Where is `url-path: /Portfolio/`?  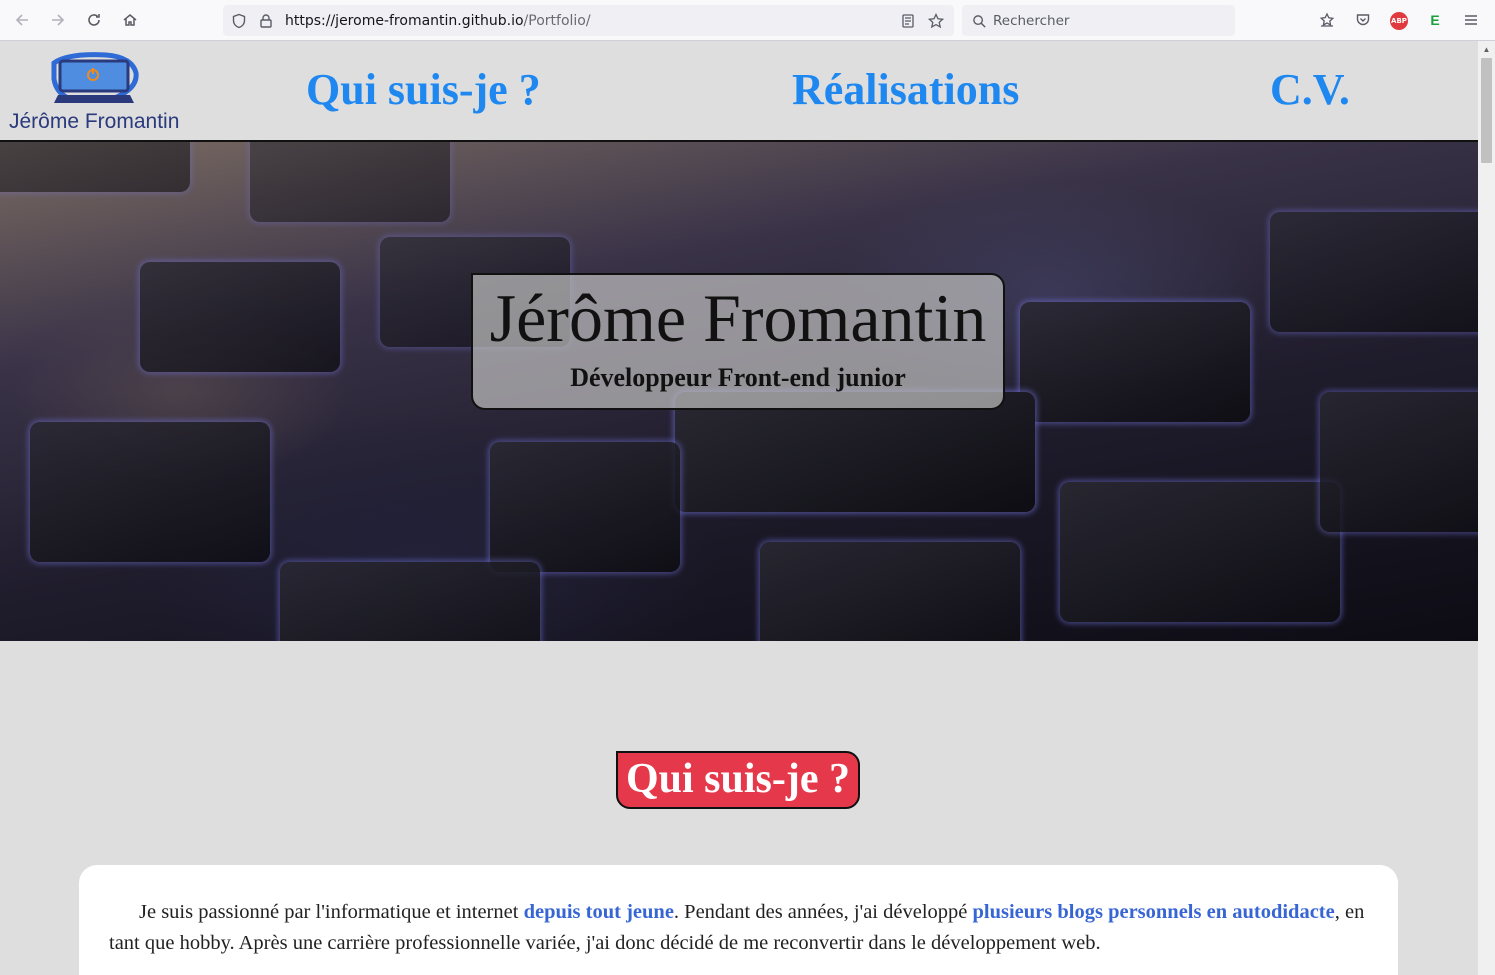
url-path: /Portfolio/ is located at coordinates (557, 21).